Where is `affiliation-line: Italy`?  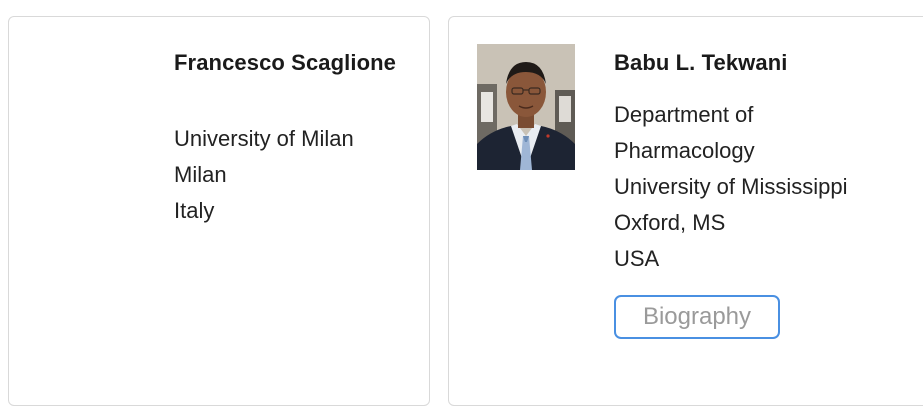
affiliation-line: Italy is located at coordinates (194, 210).